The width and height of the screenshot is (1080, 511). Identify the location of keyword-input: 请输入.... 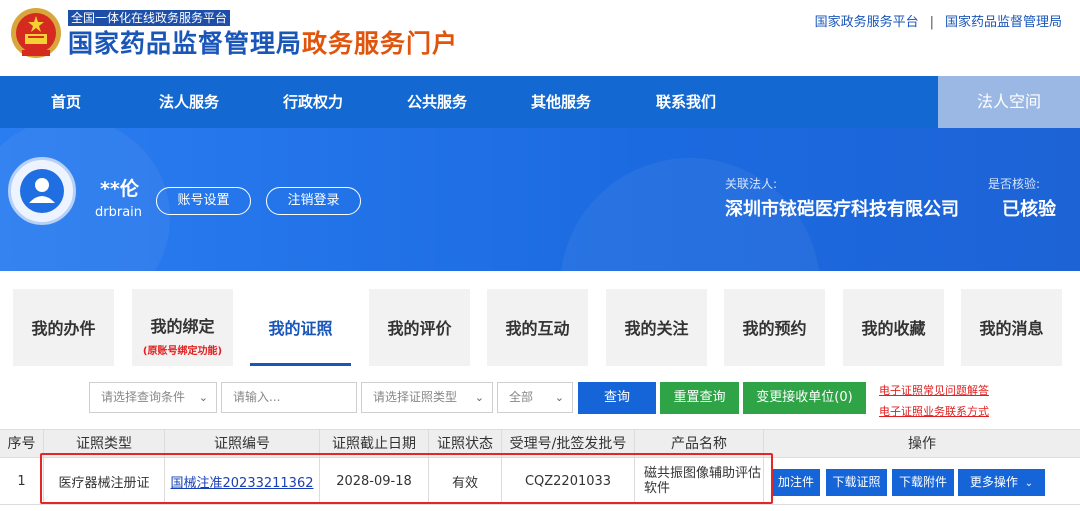
(289, 397).